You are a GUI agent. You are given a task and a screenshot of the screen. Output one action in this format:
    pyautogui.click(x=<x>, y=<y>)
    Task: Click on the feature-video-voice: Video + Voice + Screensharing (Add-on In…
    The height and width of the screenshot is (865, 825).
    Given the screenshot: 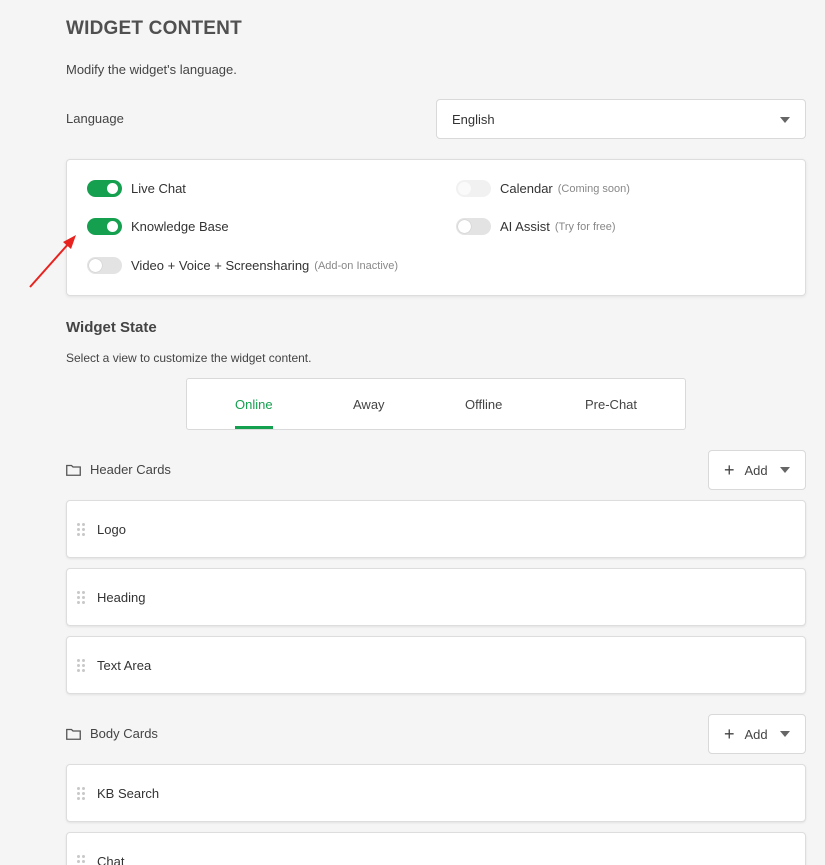 What is the action you would take?
    pyautogui.click(x=242, y=265)
    